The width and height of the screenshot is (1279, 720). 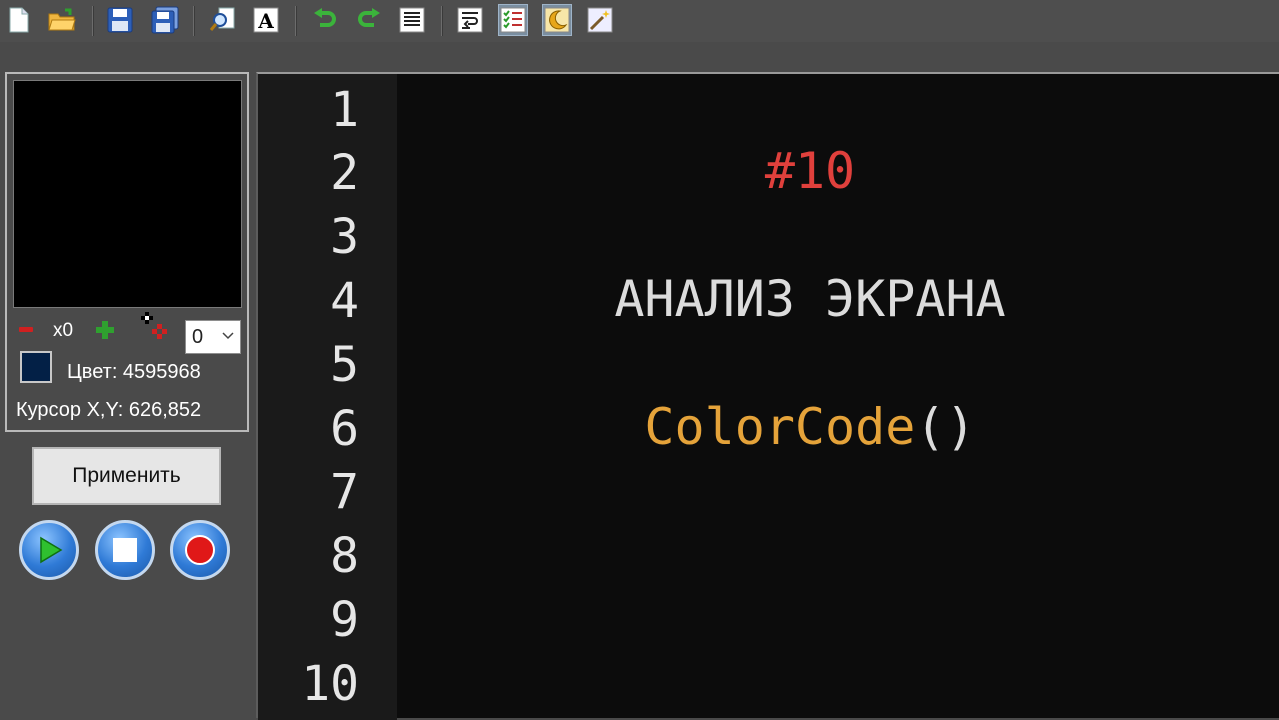 What do you see at coordinates (223, 20) in the screenshot?
I see `find-icon` at bounding box center [223, 20].